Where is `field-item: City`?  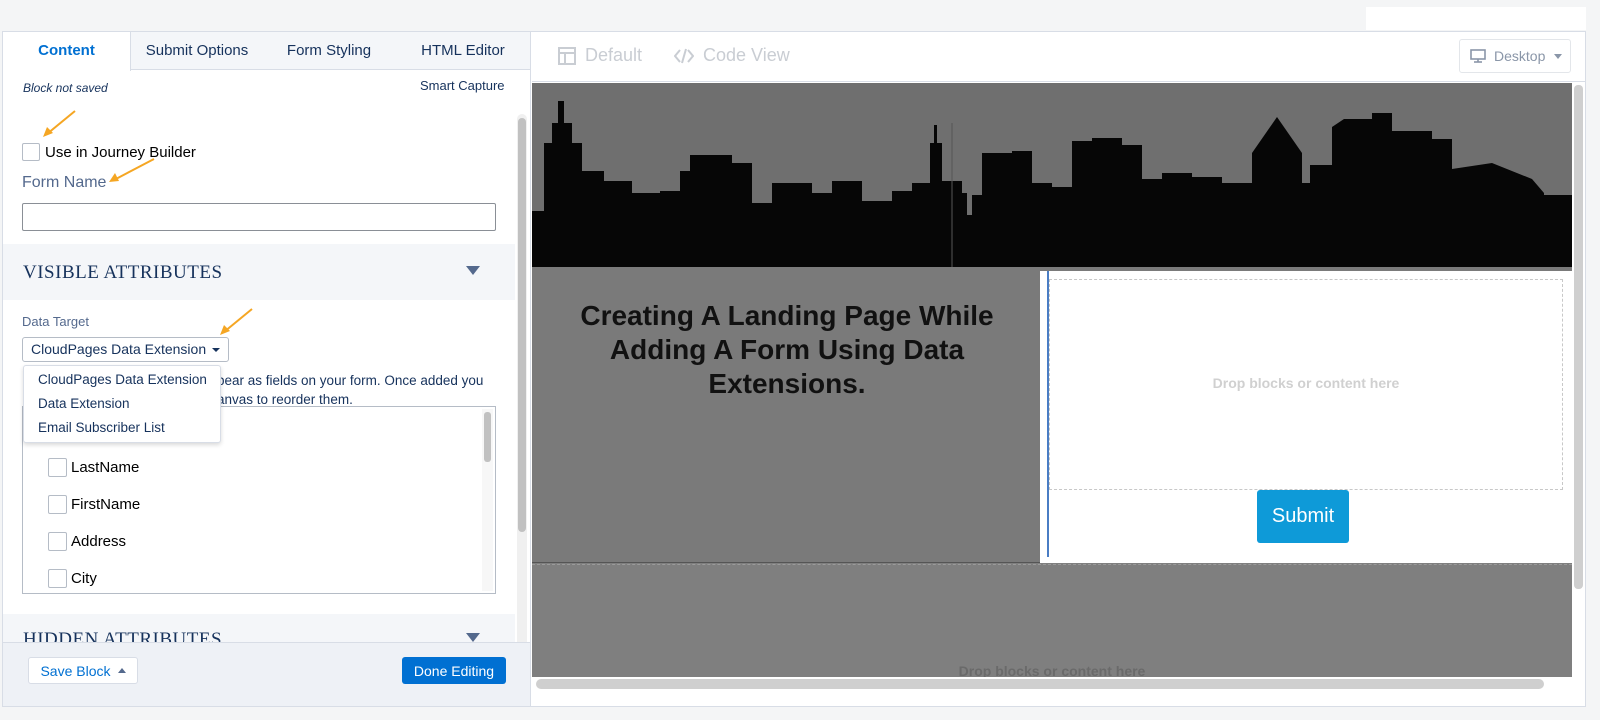
field-item: City is located at coordinates (72, 578).